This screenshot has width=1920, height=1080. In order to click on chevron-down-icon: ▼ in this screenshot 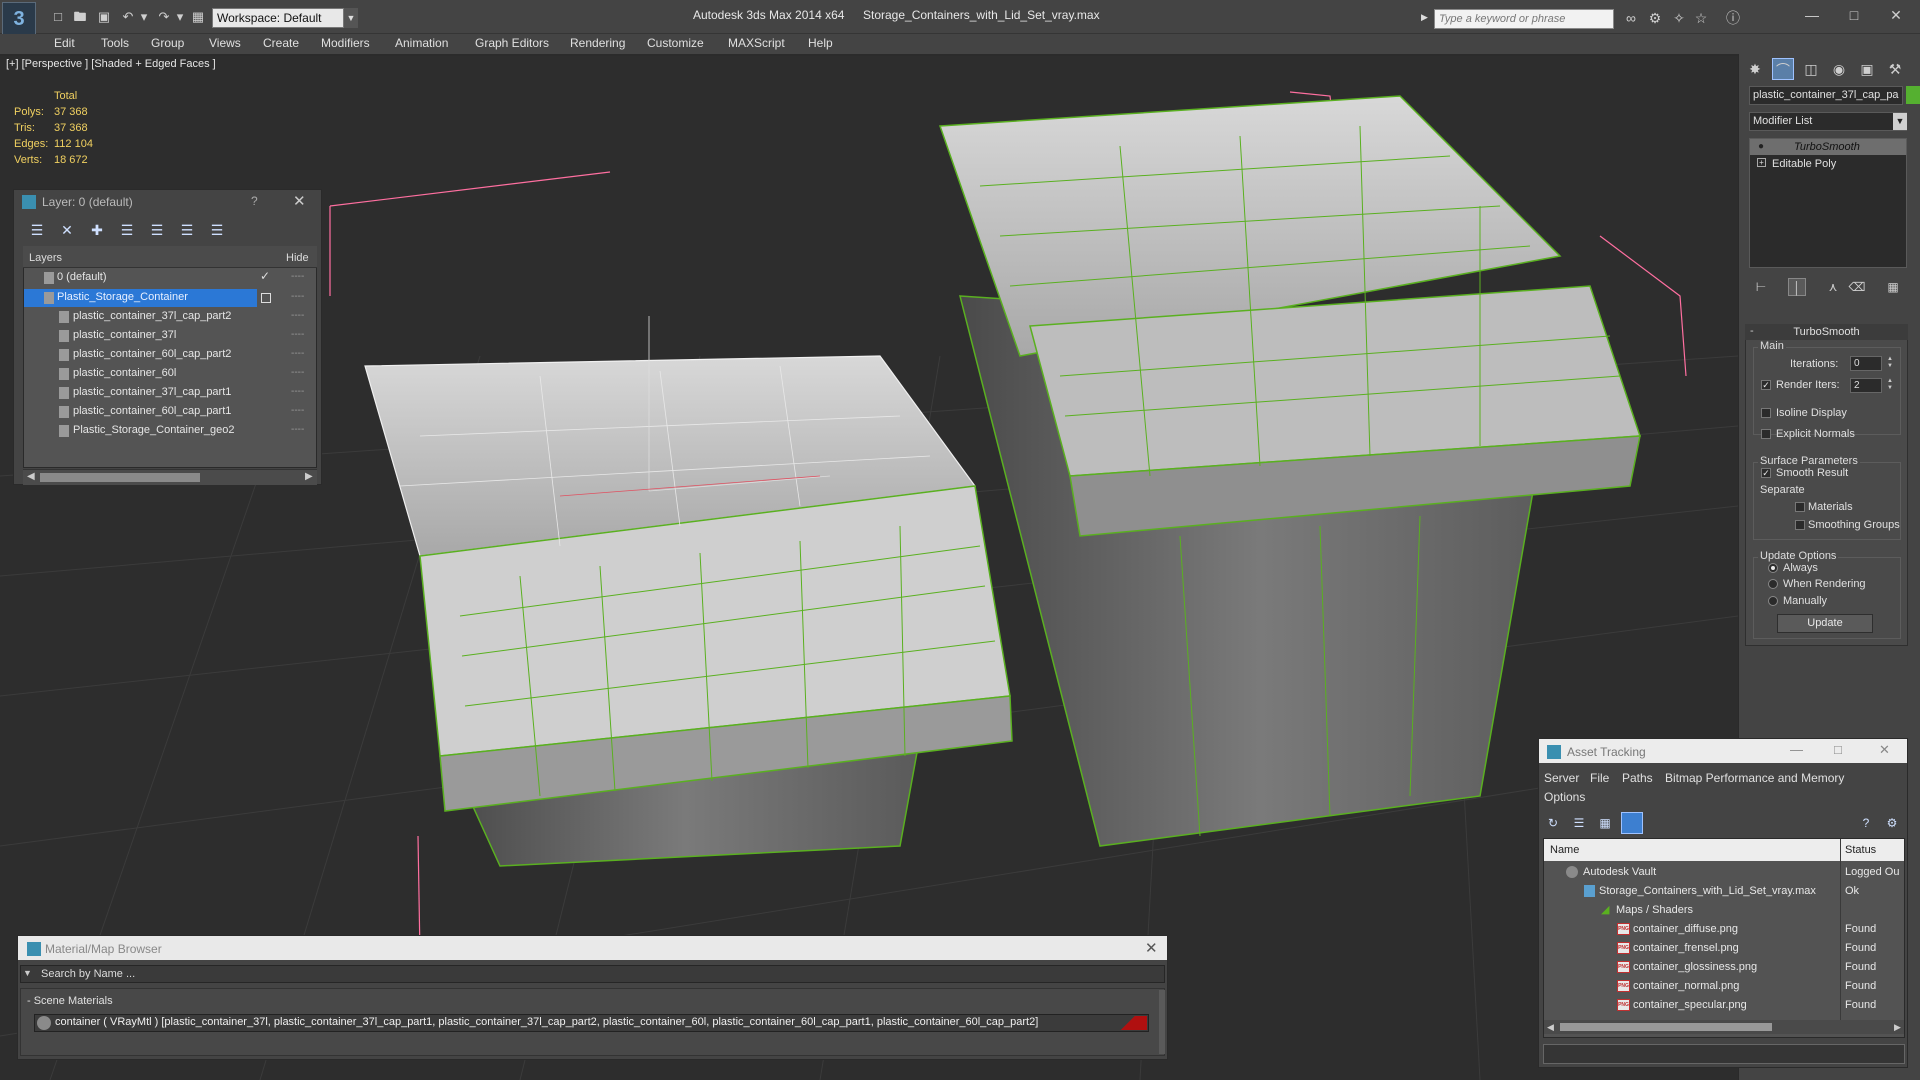, I will do `click(1900, 121)`.